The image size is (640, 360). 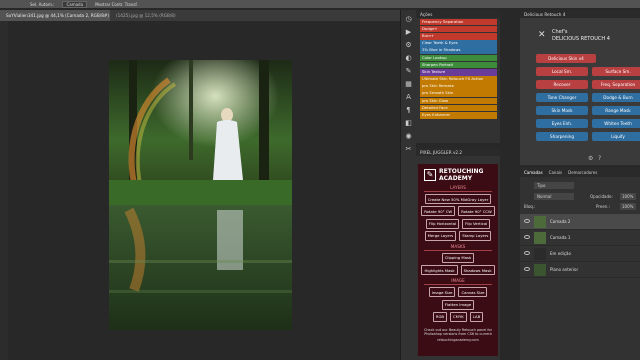 I want to click on juggler-button: Image Size, so click(x=442, y=292).